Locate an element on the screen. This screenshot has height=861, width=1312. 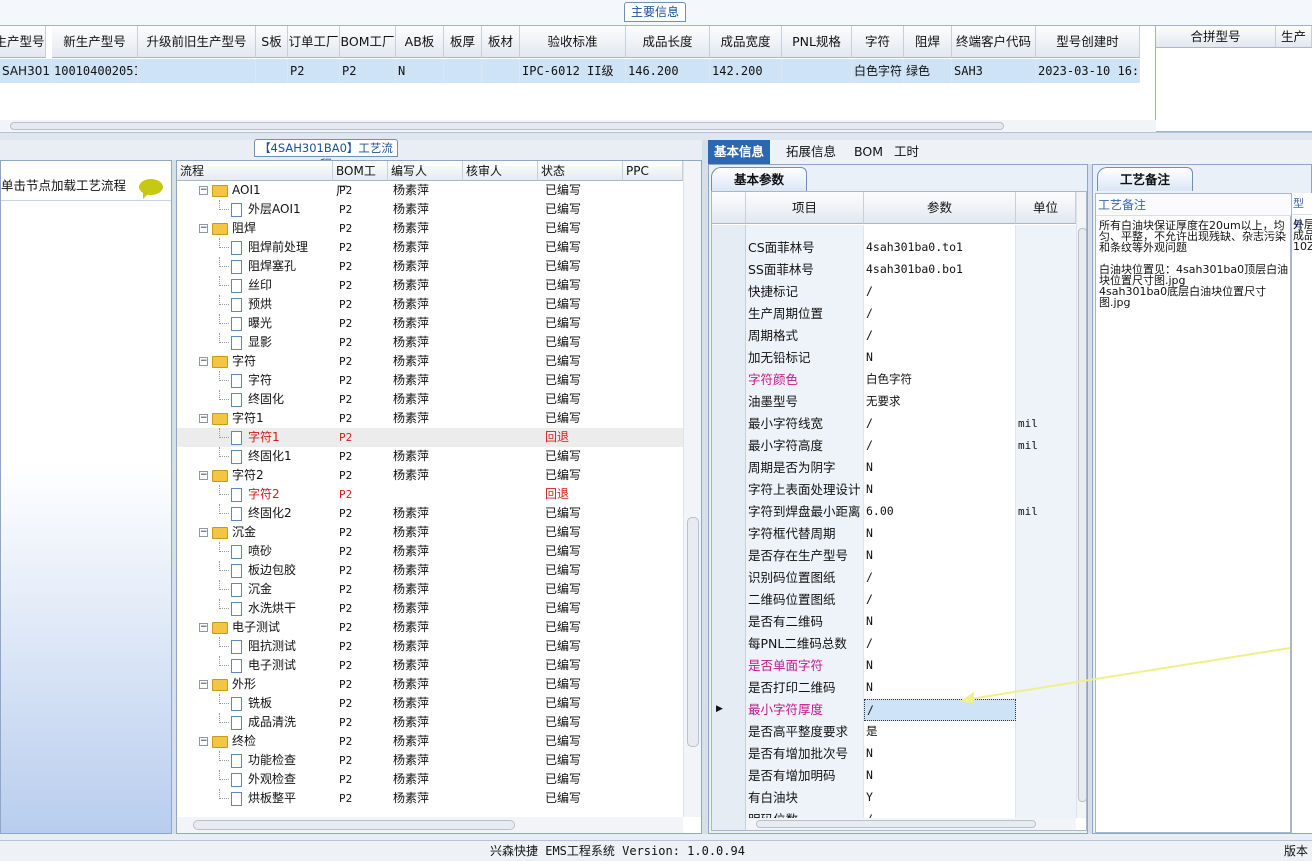
param-row: 字符框代替周期 N is located at coordinates (894, 534).